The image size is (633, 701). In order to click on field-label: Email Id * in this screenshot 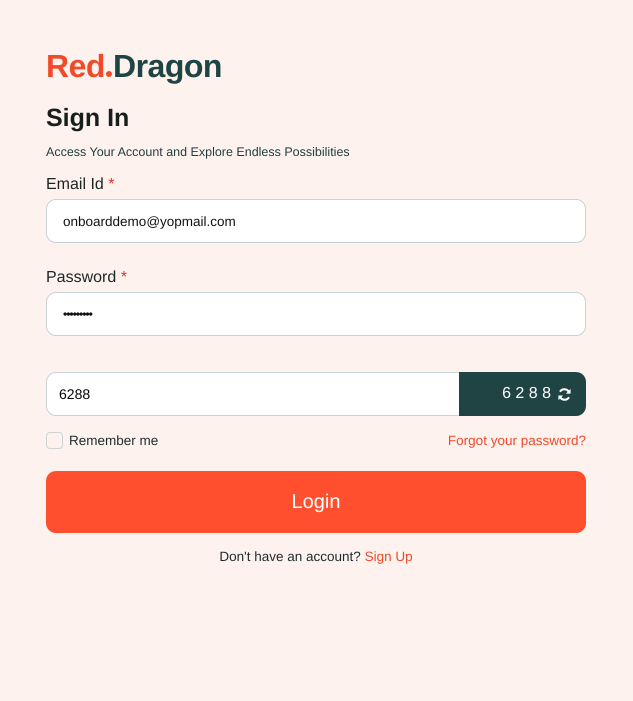, I will do `click(81, 185)`.